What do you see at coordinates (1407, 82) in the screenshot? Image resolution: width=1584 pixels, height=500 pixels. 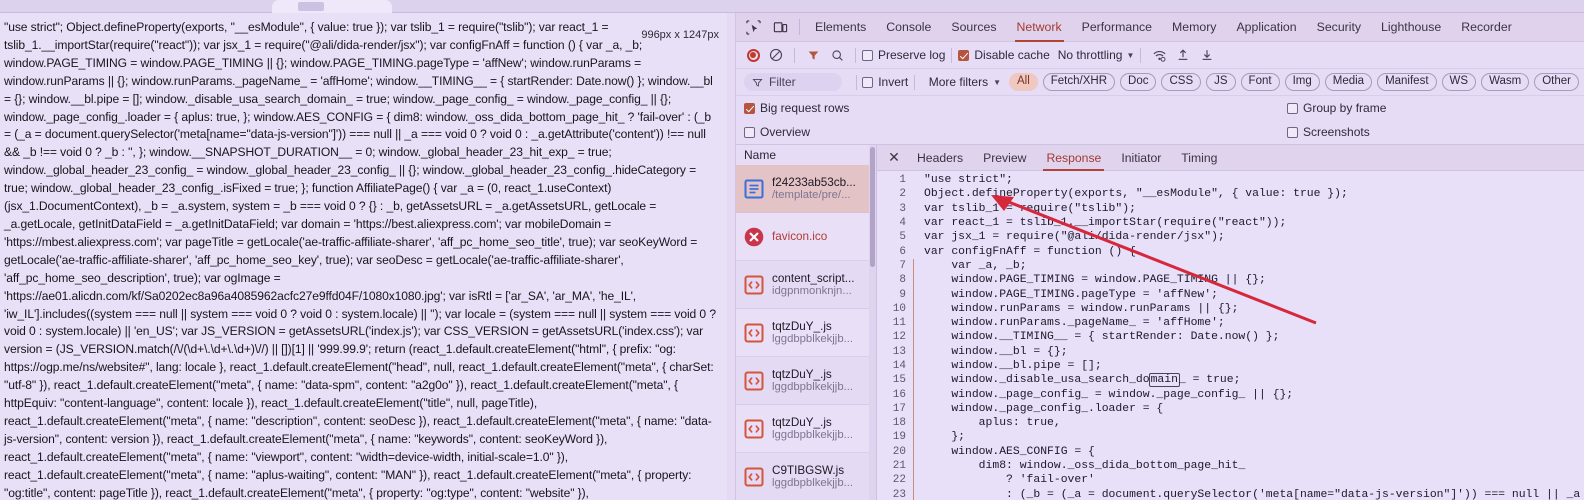 I see `type-filter-manifest: Manifest` at bounding box center [1407, 82].